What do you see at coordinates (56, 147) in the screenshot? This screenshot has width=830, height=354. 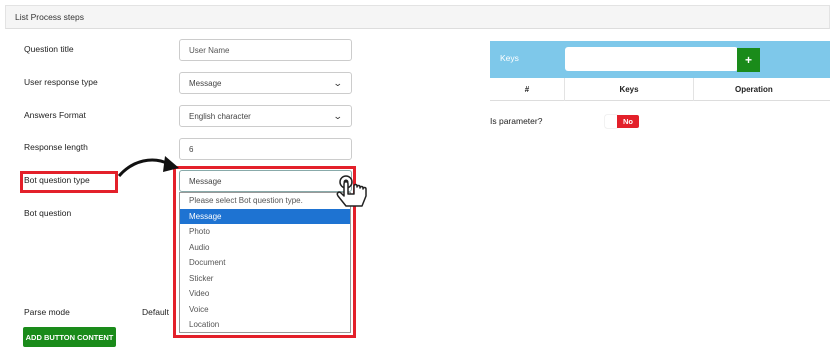 I see `response-length-label: Response length` at bounding box center [56, 147].